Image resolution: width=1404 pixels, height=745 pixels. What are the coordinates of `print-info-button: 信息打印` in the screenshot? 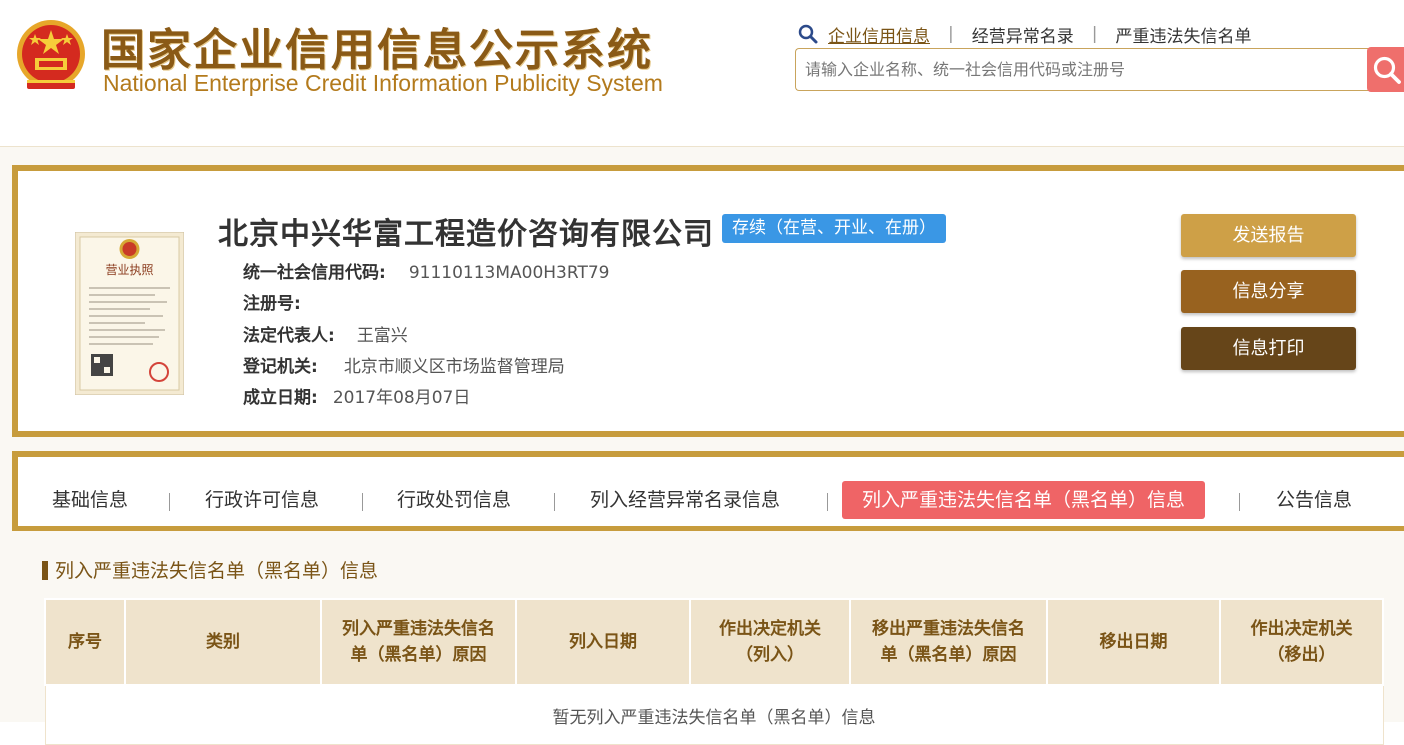 It's located at (1268, 348).